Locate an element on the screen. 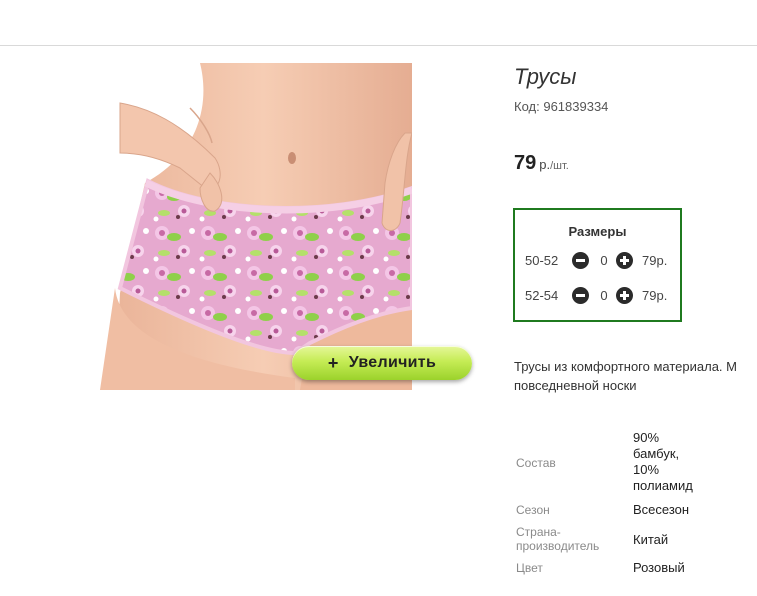  spec-row-composition: Состав 90% бамбук, 10% полиамид is located at coordinates (636, 464).